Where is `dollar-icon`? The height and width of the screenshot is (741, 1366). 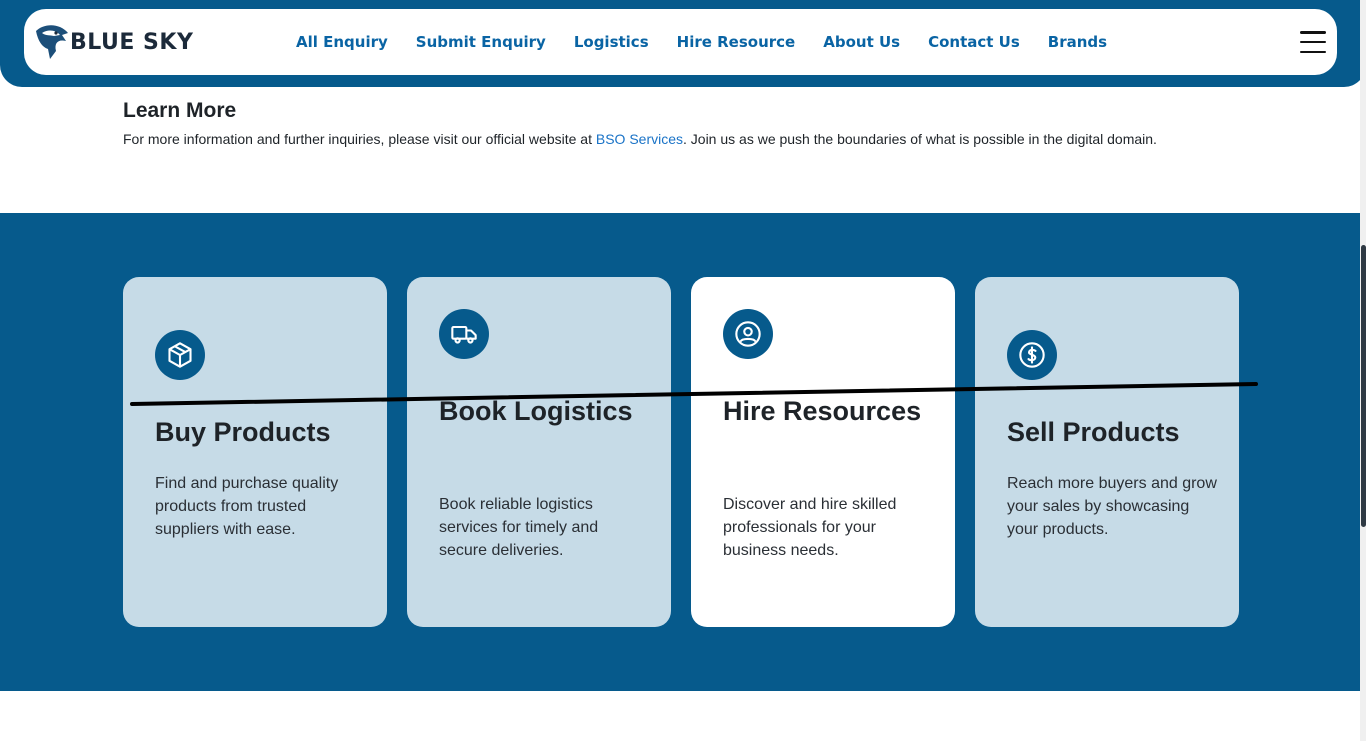 dollar-icon is located at coordinates (1032, 355).